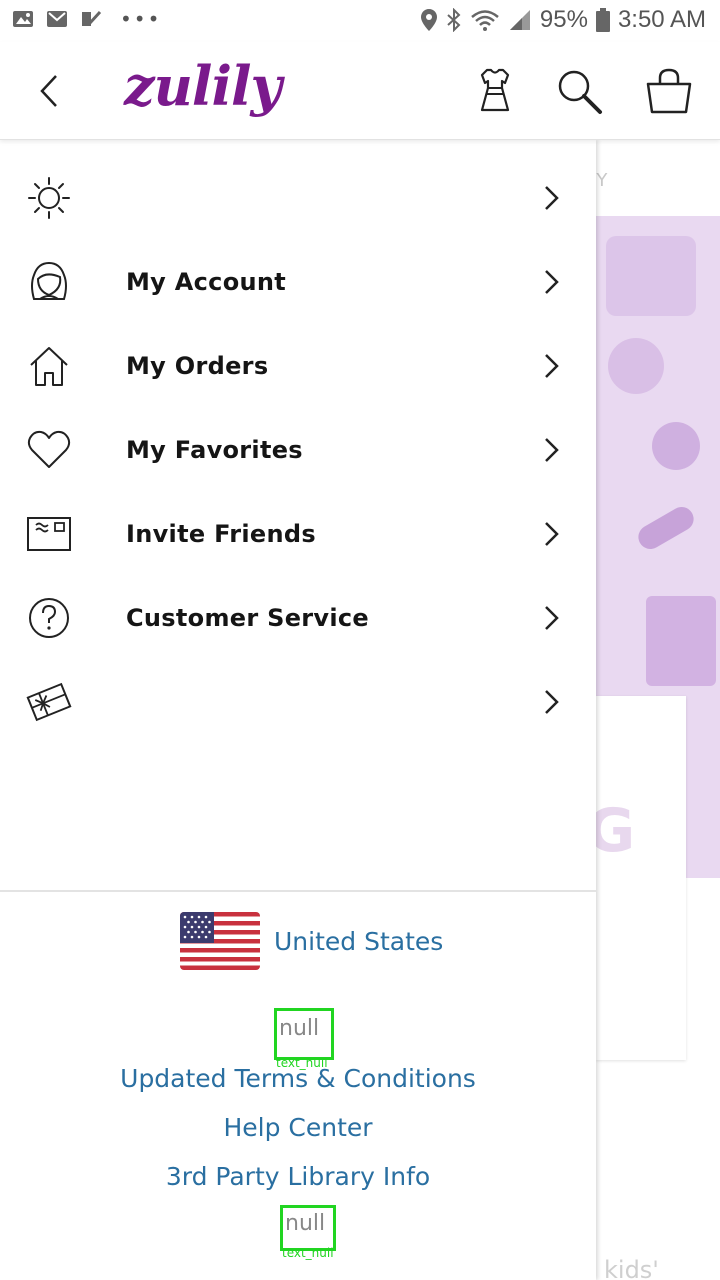 The height and width of the screenshot is (1280, 720). Describe the element at coordinates (92, 18) in the screenshot. I see `task-notification-icon` at that location.